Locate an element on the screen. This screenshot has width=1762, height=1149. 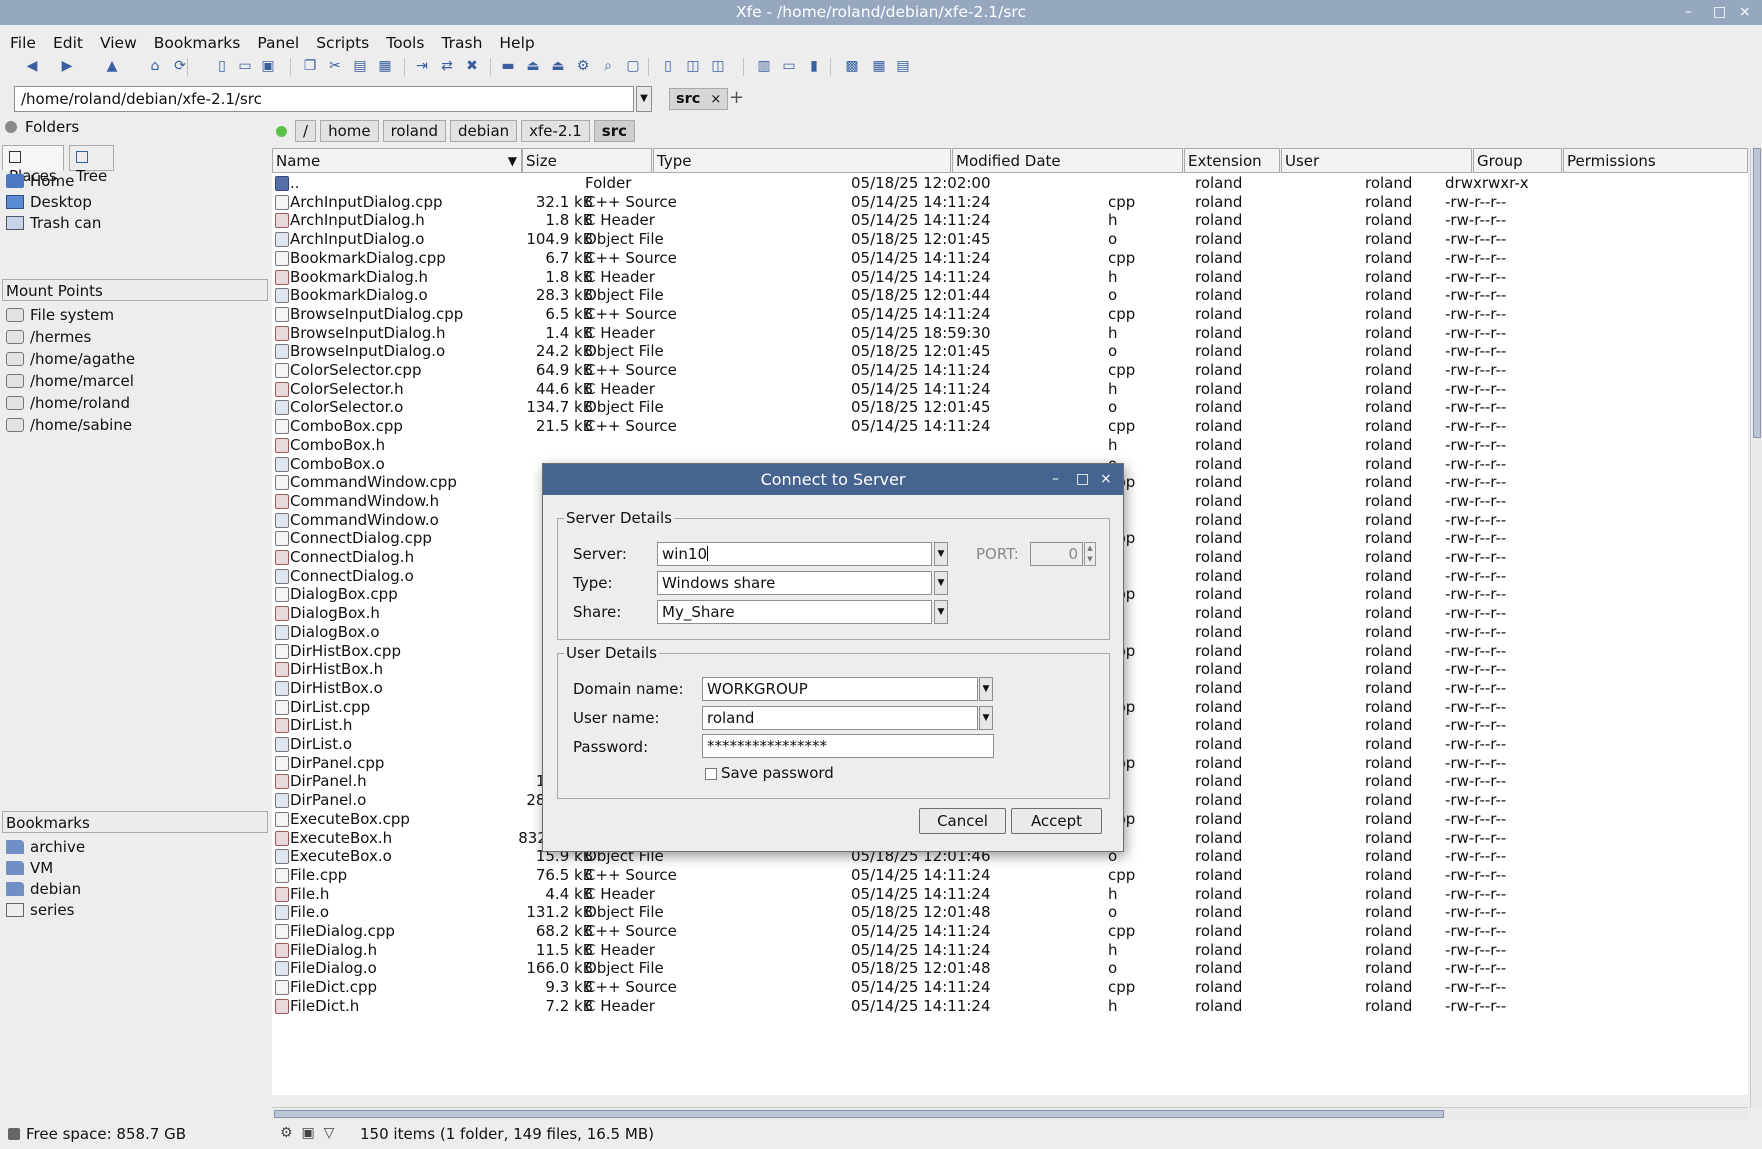
horizontal-icon: ▭ is located at coordinates (789, 66).